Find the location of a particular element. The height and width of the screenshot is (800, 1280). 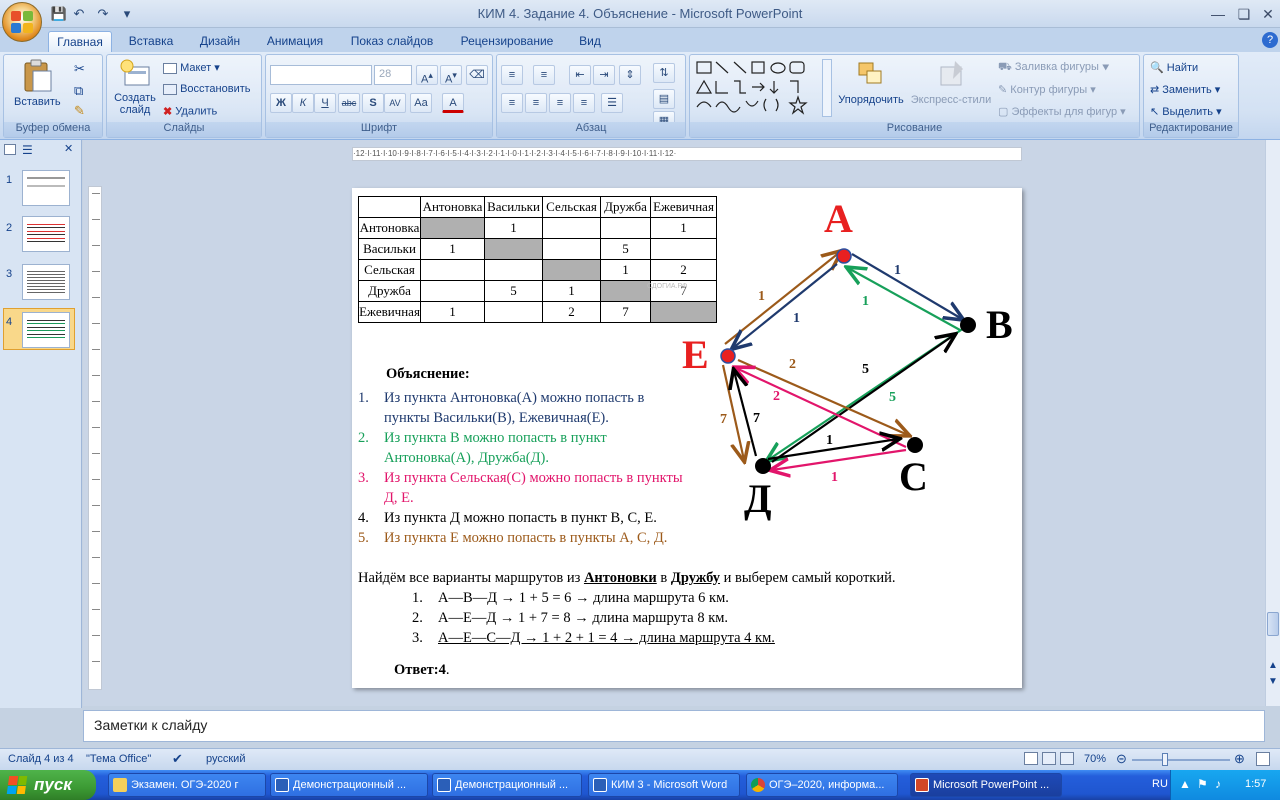

tab-review: Рецензирование is located at coordinates (507, 41).